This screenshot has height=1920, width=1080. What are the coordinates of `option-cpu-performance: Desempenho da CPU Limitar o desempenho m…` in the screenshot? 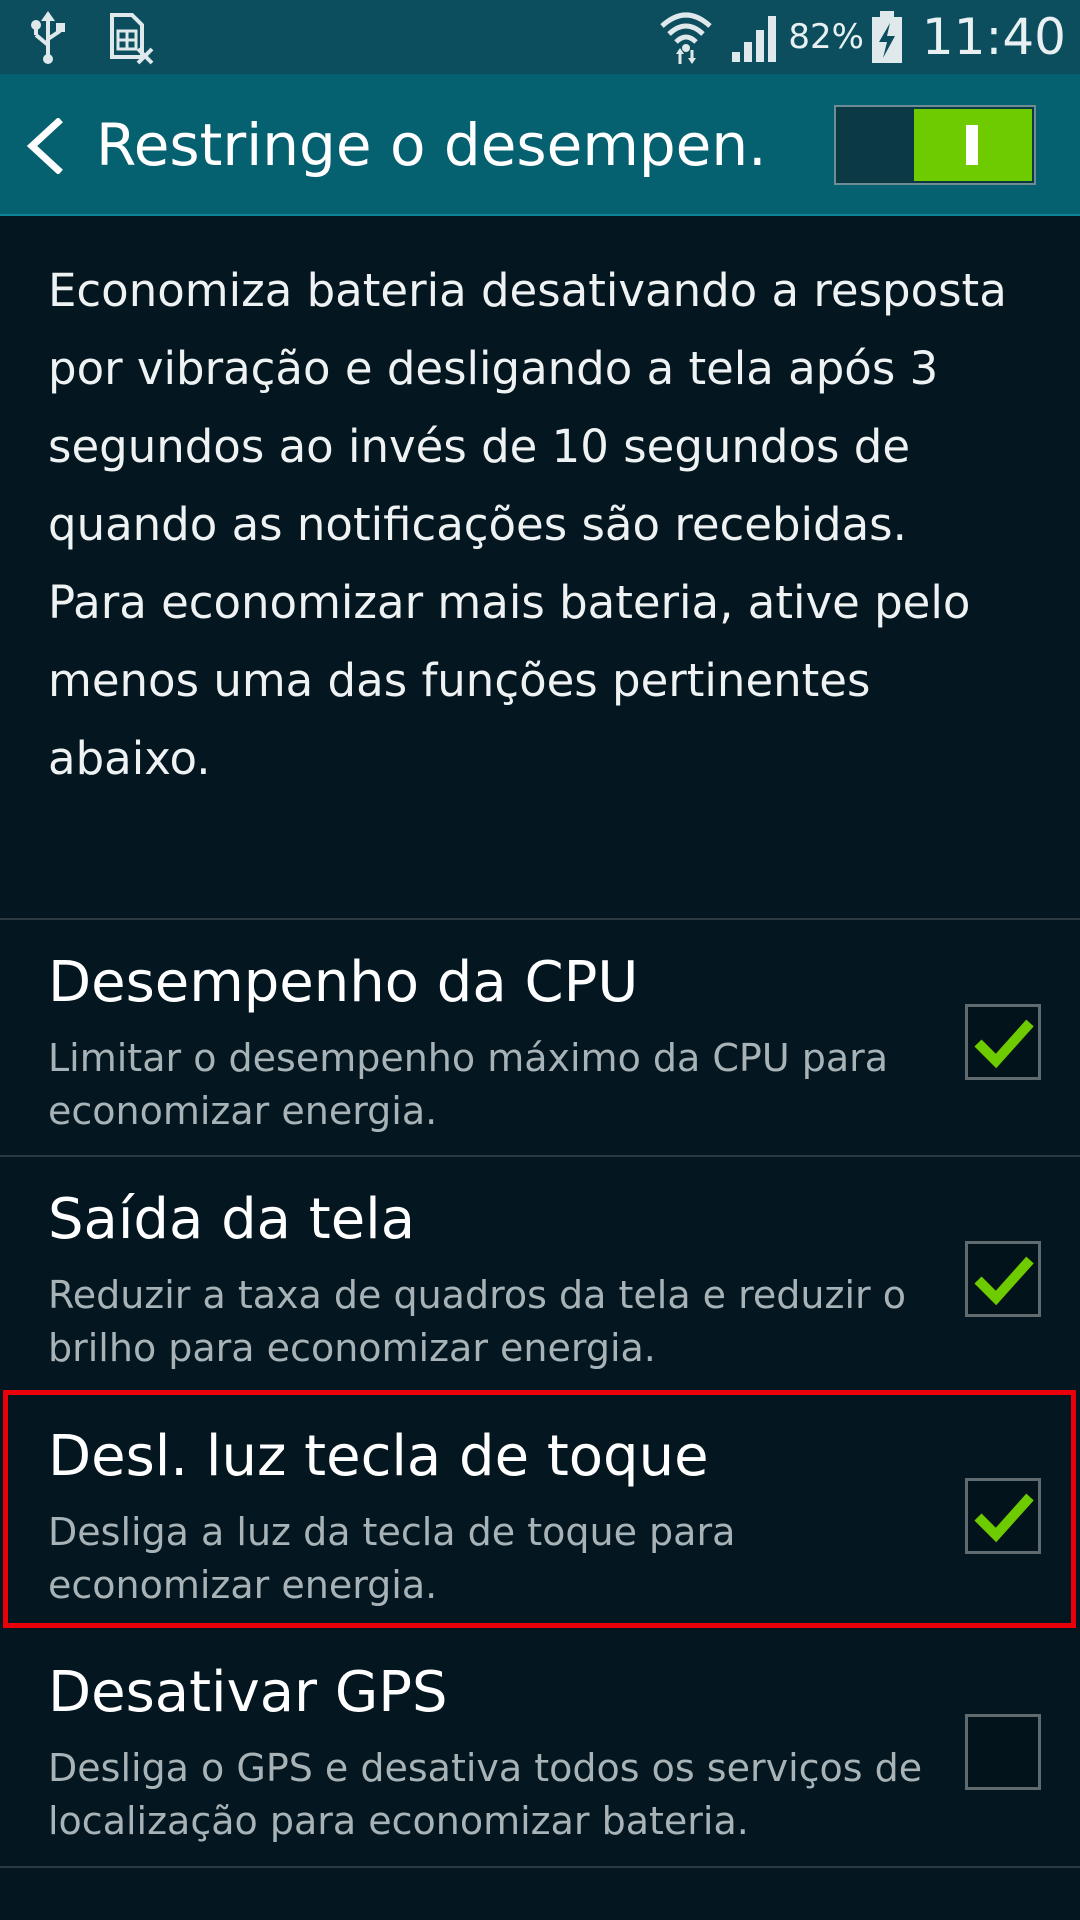 It's located at (540, 1038).